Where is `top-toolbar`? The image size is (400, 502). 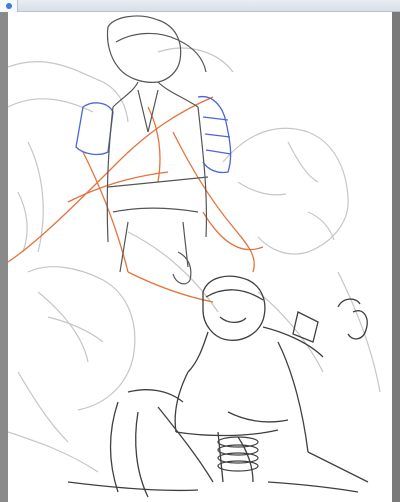
top-toolbar is located at coordinates (200, 6).